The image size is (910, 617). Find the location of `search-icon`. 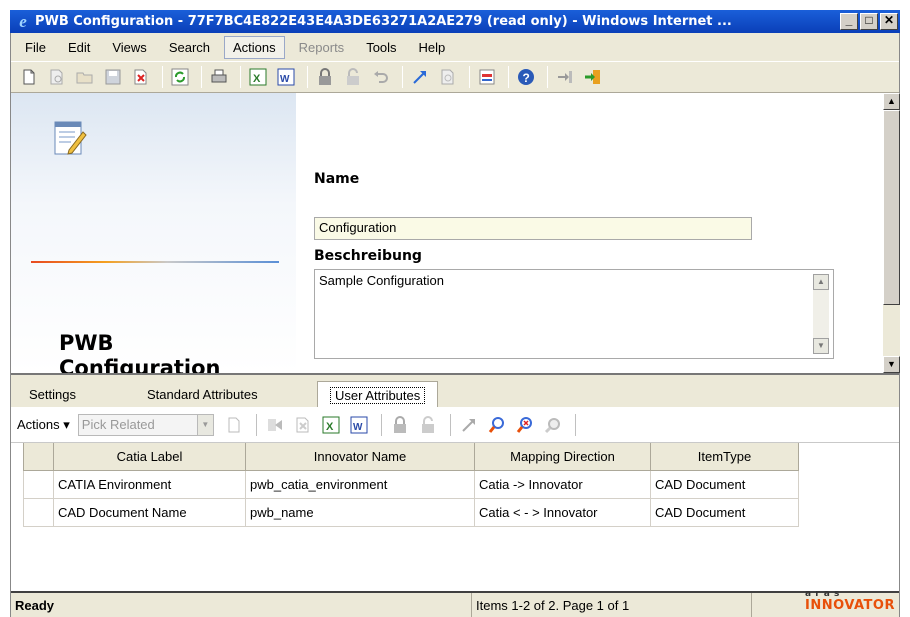

search-icon is located at coordinates (497, 425).